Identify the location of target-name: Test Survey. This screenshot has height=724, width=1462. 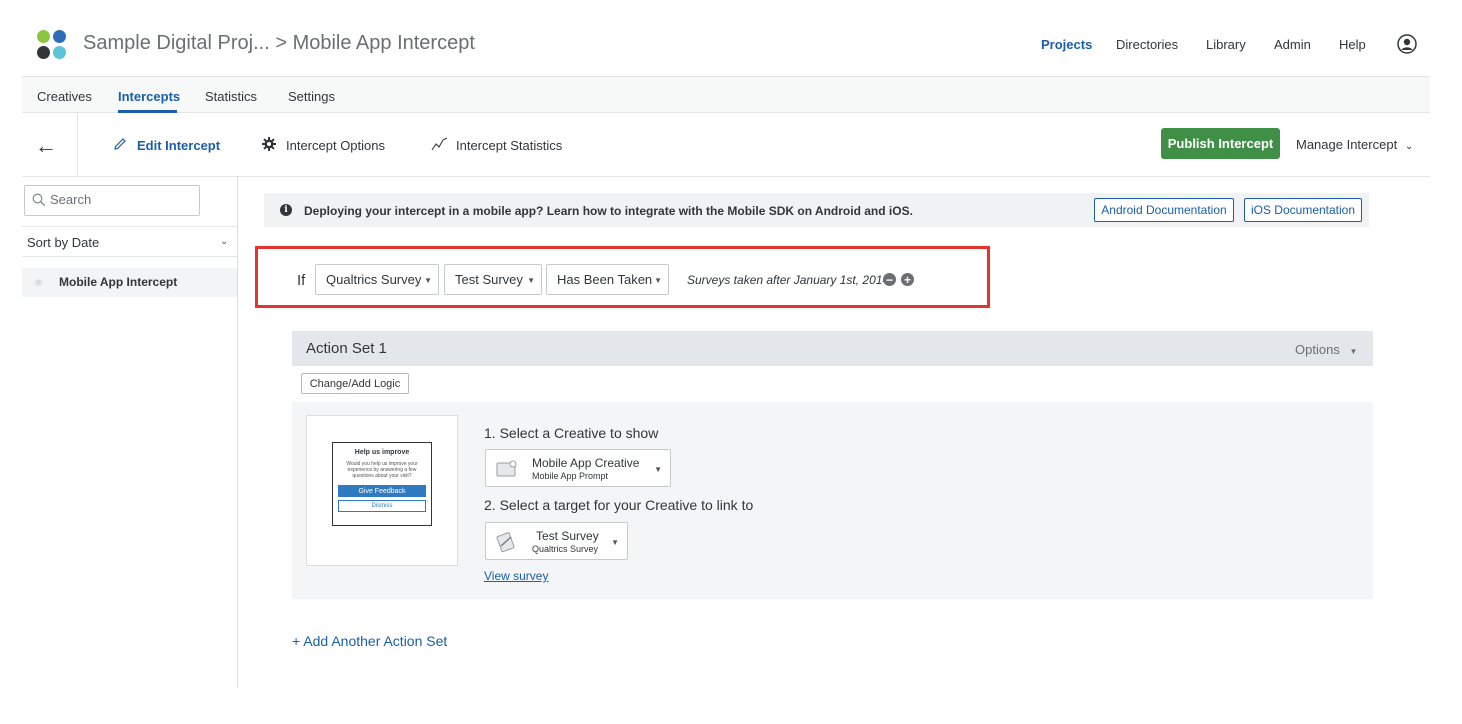
(567, 536).